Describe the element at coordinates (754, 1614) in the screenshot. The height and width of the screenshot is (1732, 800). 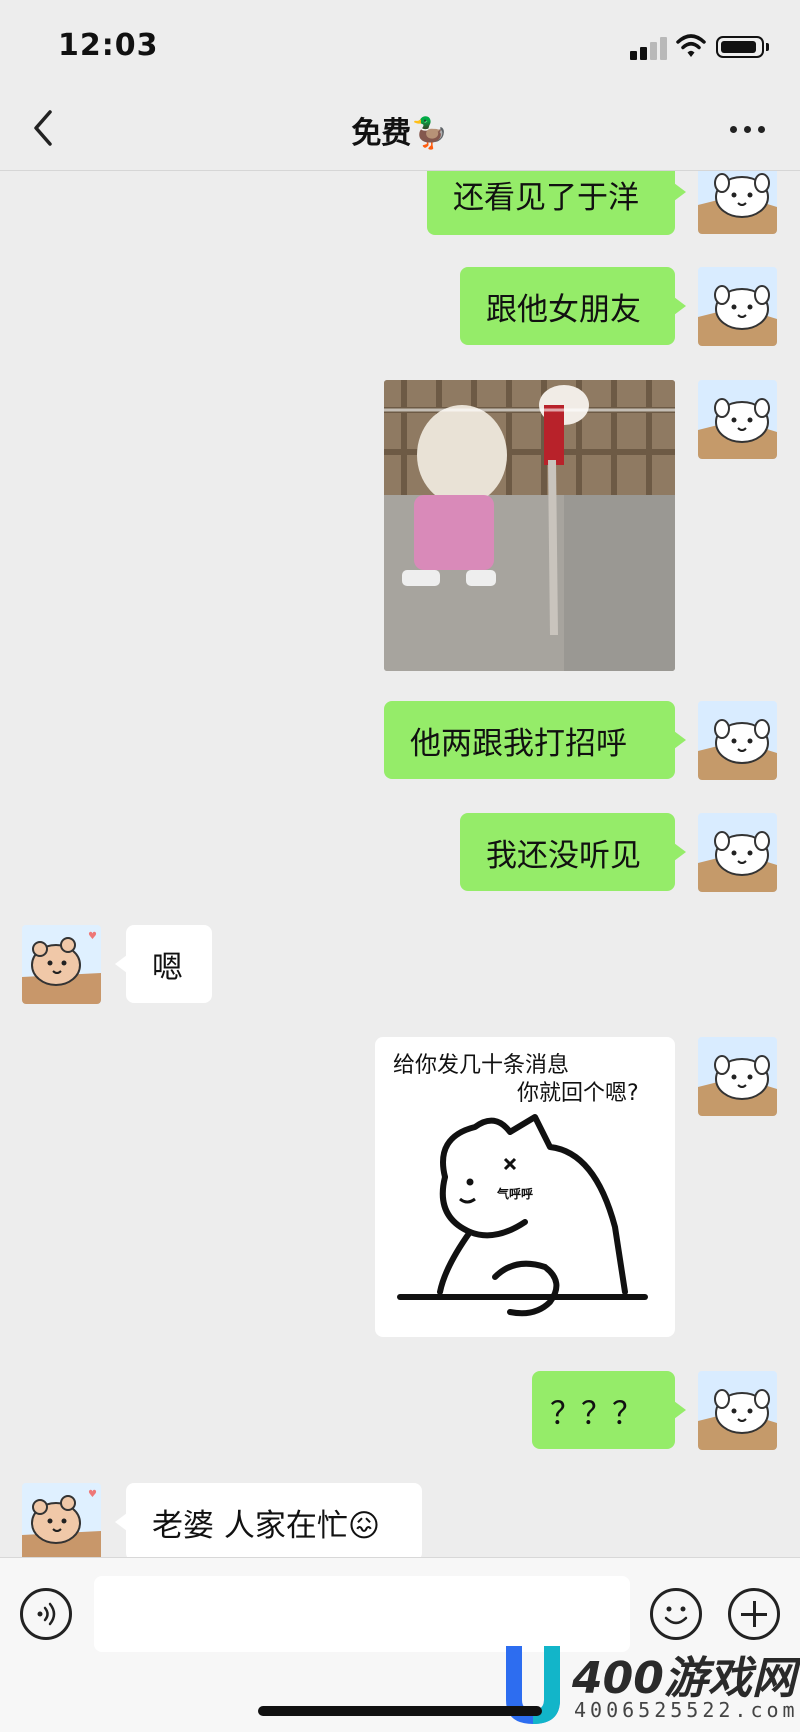
I see `plus-icon` at that location.